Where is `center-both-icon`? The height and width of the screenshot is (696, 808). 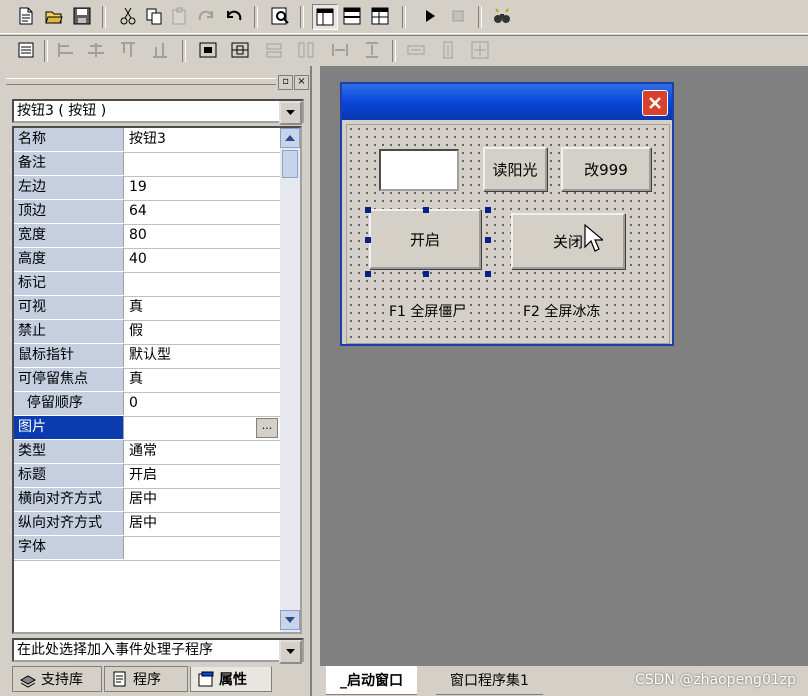
center-both-icon is located at coordinates (480, 50).